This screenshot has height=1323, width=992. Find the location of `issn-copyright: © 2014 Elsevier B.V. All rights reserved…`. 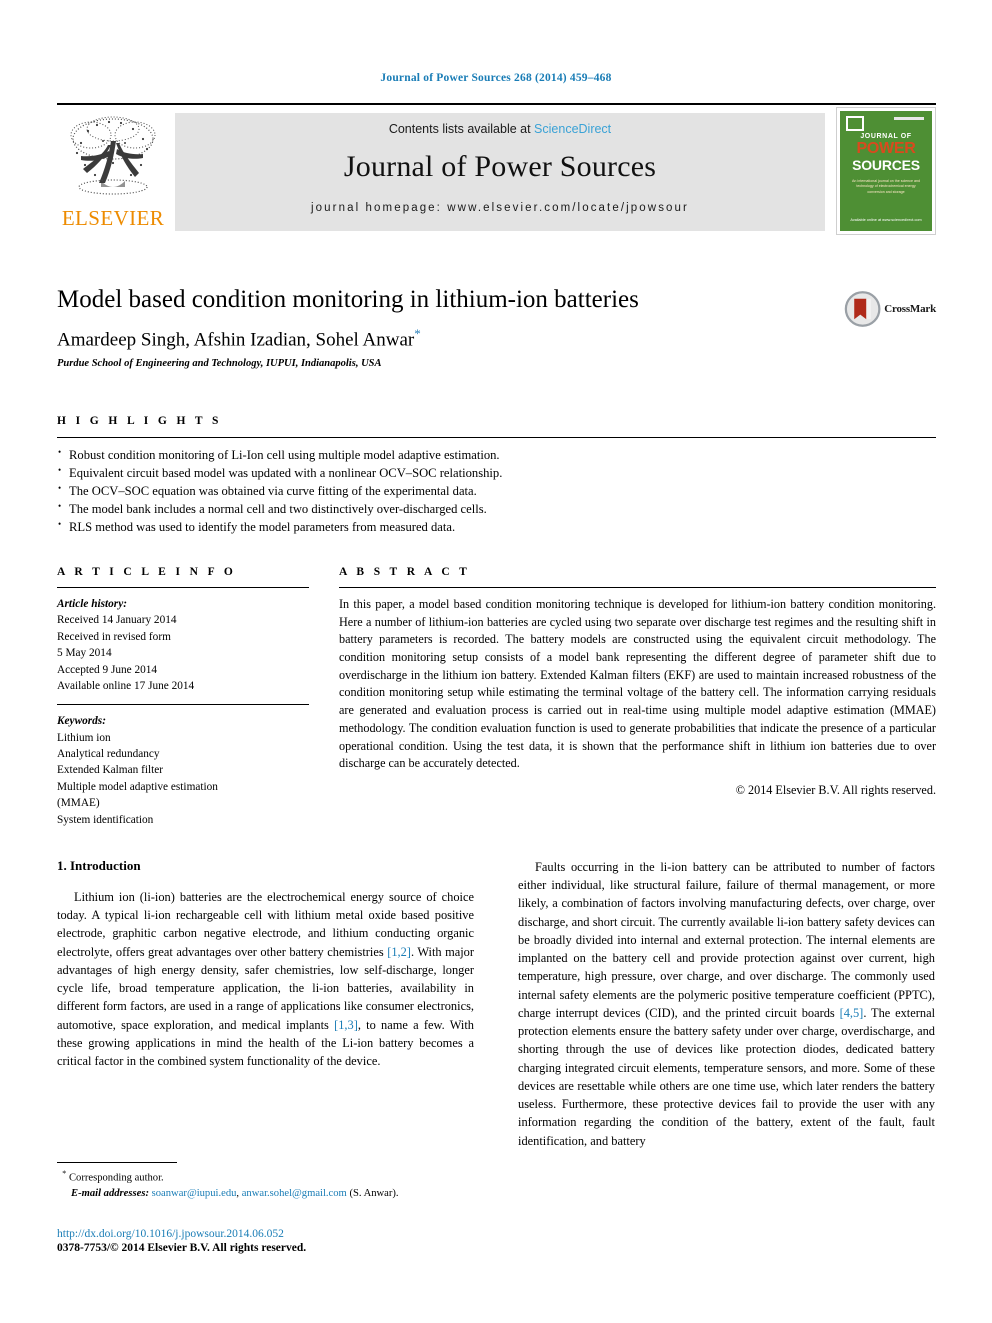

issn-copyright: © 2014 Elsevier B.V. All rights reserved… is located at coordinates (208, 1248).